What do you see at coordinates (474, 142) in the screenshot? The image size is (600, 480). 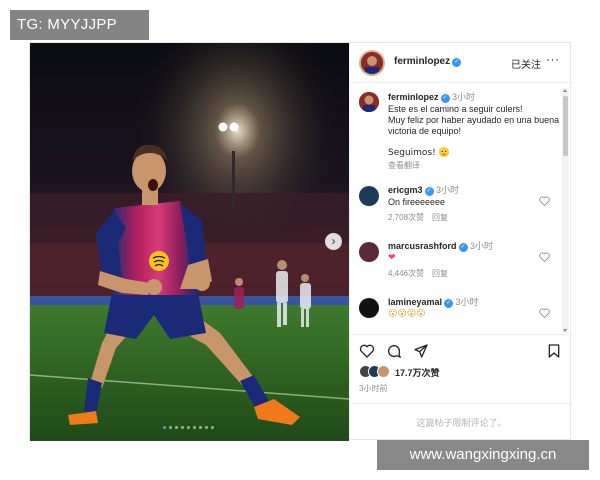 I see `caption-line` at bounding box center [474, 142].